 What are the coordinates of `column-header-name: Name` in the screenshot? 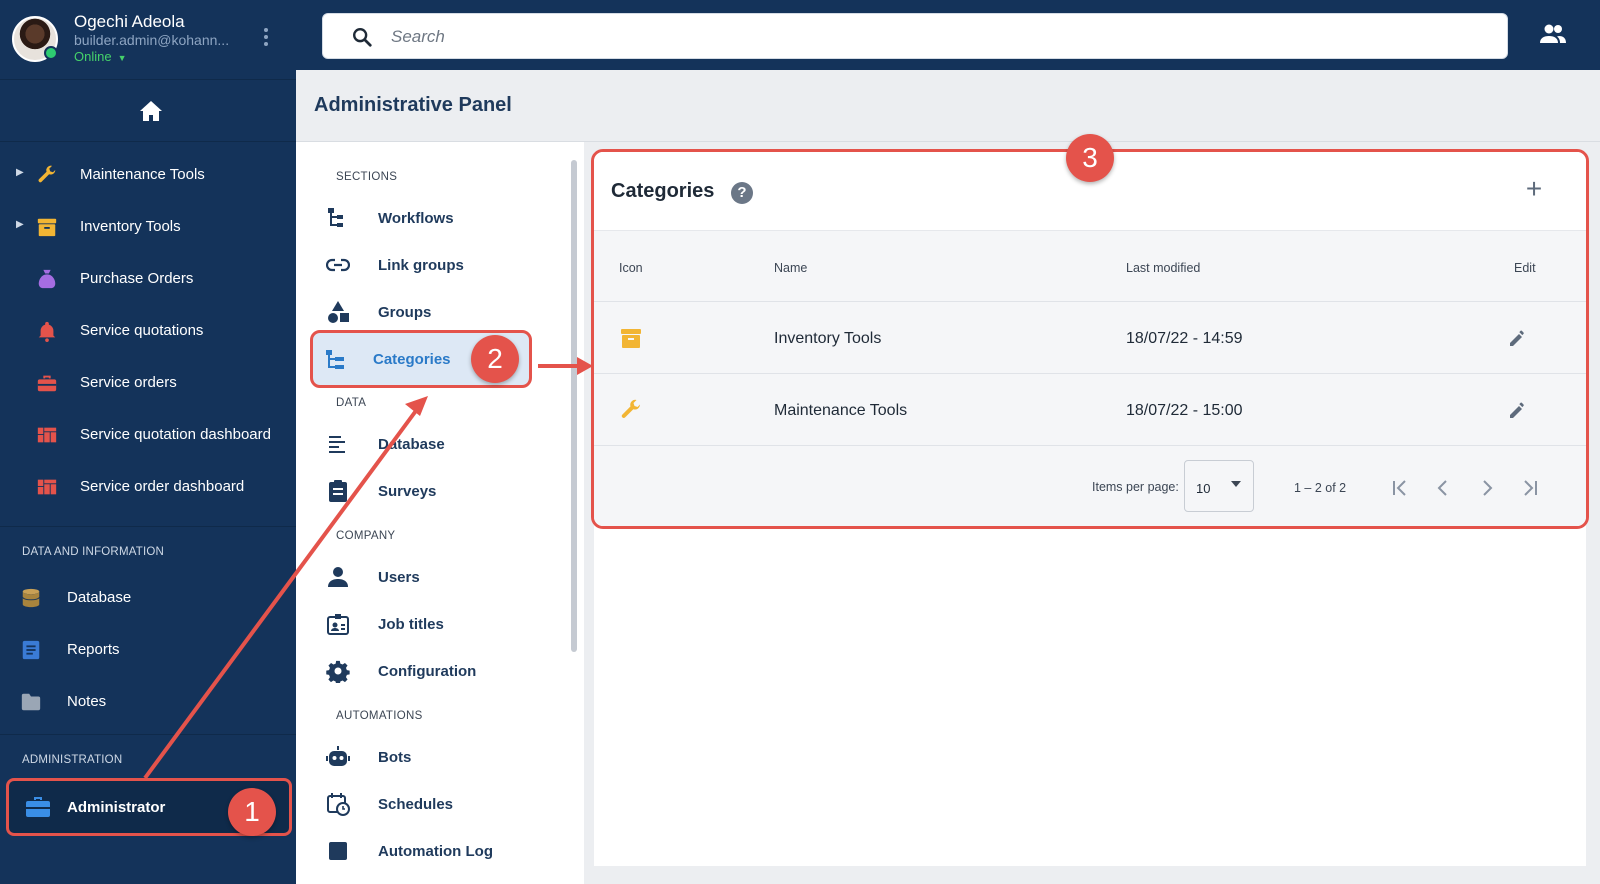 It's located at (790, 268).